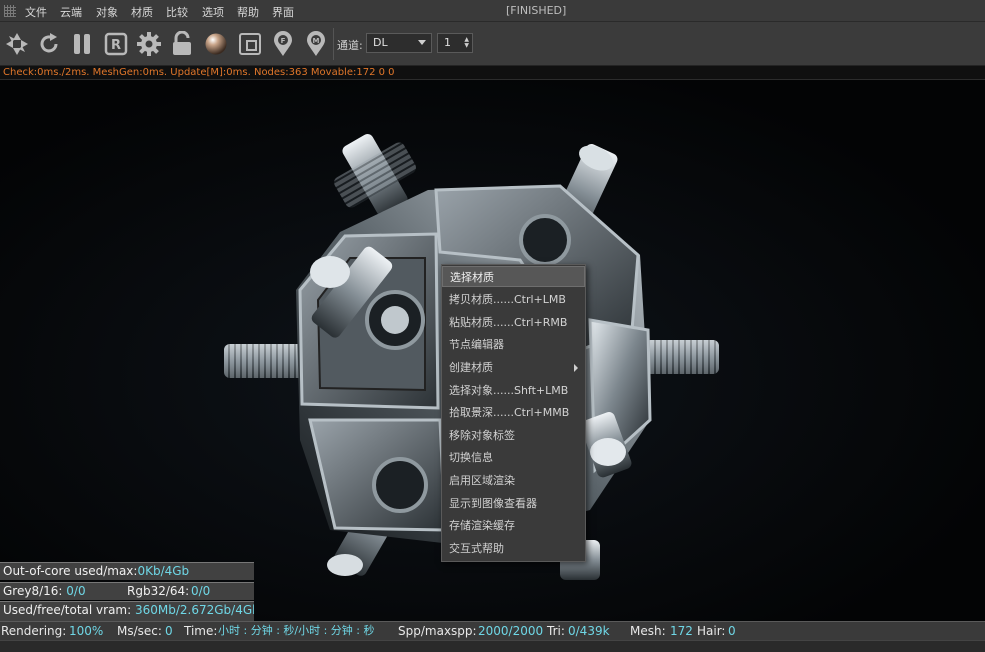 The image size is (985, 652). Describe the element at coordinates (194, 610) in the screenshot. I see `stat-value: 360Mb/2.672Gb/4Gb` at that location.